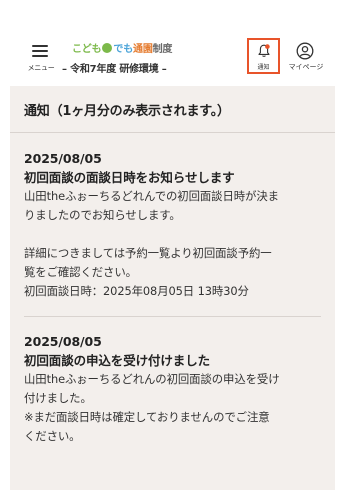 This screenshot has width=345, height=490. I want to click on notification-body-line: 初回面談日時：2025年08月05日 13時30分, so click(136, 291).